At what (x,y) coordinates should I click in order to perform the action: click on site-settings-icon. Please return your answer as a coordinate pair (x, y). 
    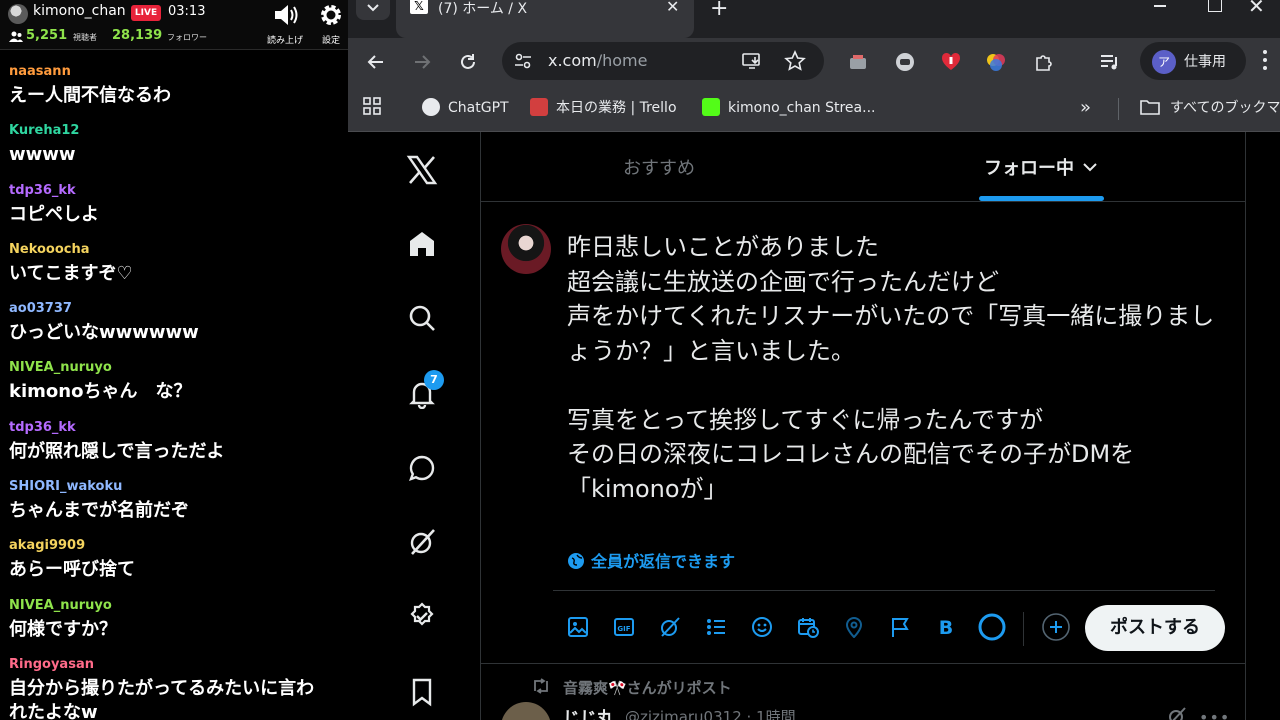
    Looking at the image, I should click on (523, 61).